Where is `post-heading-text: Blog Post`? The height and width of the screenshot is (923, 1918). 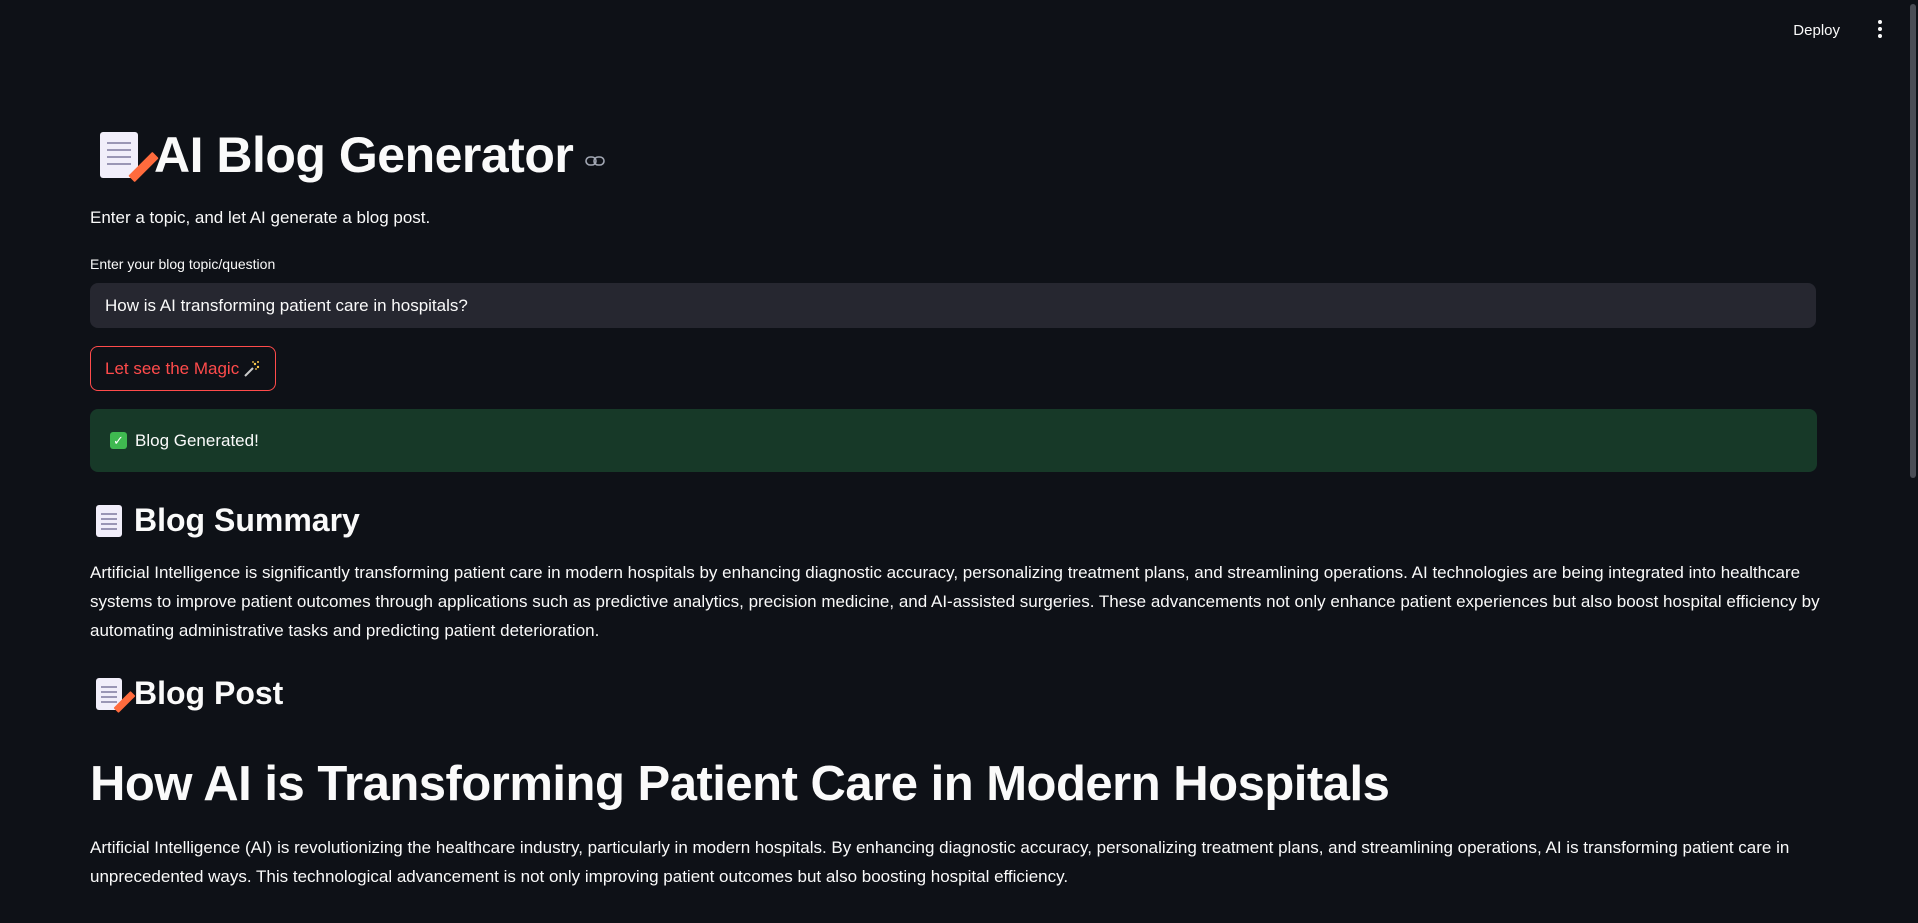 post-heading-text: Blog Post is located at coordinates (209, 693).